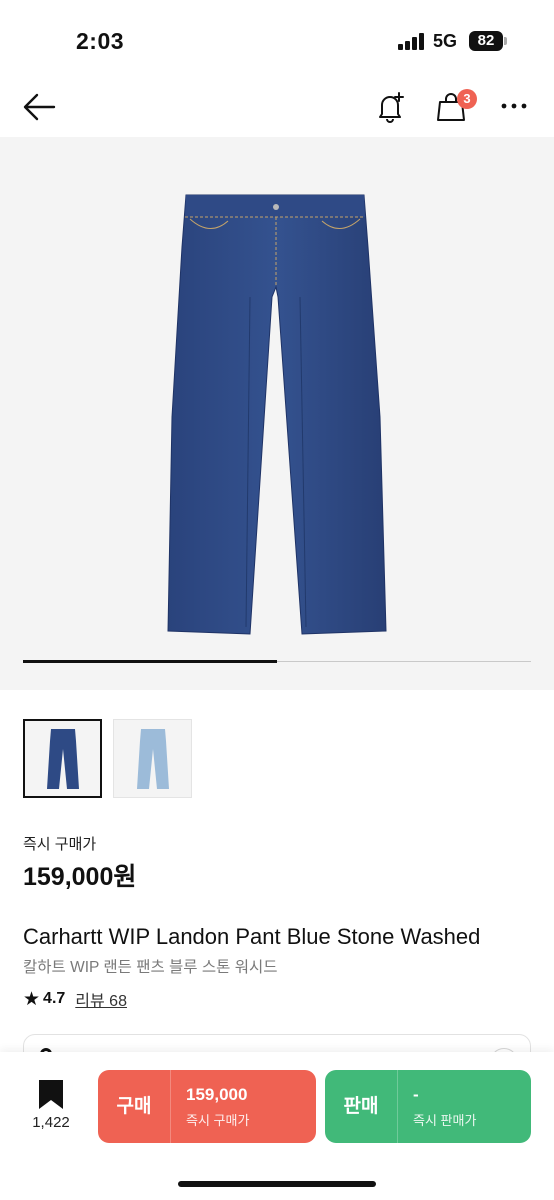  Describe the element at coordinates (54, 998) in the screenshot. I see `rating-score: 4.7` at that location.